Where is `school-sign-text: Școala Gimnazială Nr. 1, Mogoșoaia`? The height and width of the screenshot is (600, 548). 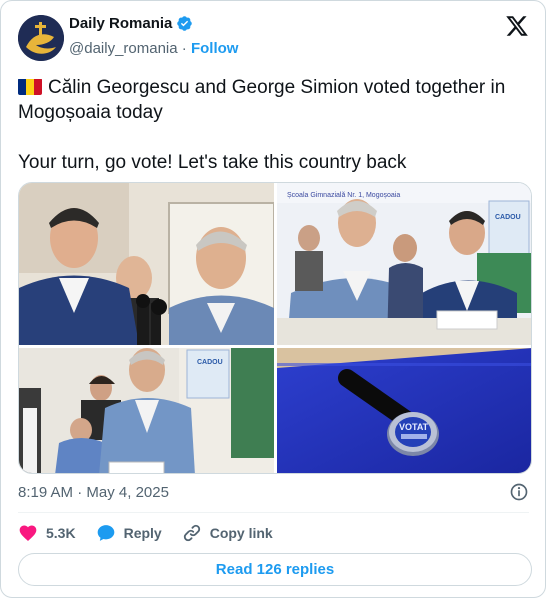
school-sign-text: Școala Gimnazială Nr. 1, Mogoșoaia is located at coordinates (343, 195).